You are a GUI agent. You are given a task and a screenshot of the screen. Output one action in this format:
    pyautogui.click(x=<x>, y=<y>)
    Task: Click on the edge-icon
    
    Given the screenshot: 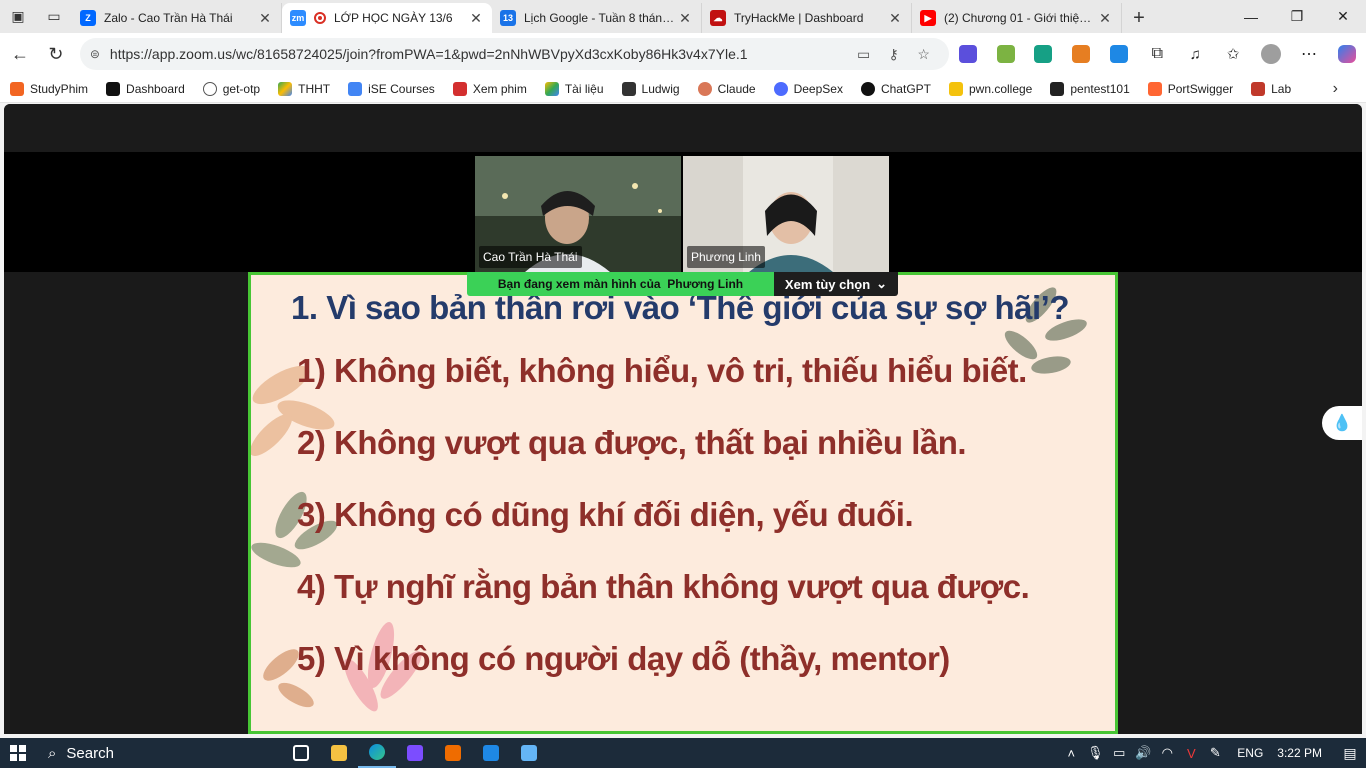 What is the action you would take?
    pyautogui.click(x=377, y=753)
    